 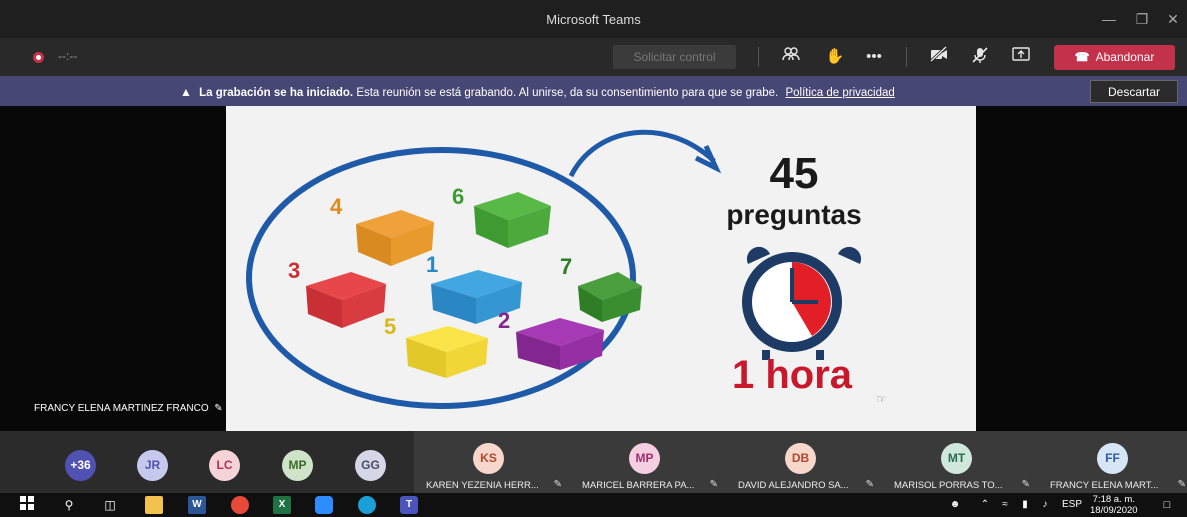 I want to click on chevron-up-icon: ⌃, so click(x=985, y=505).